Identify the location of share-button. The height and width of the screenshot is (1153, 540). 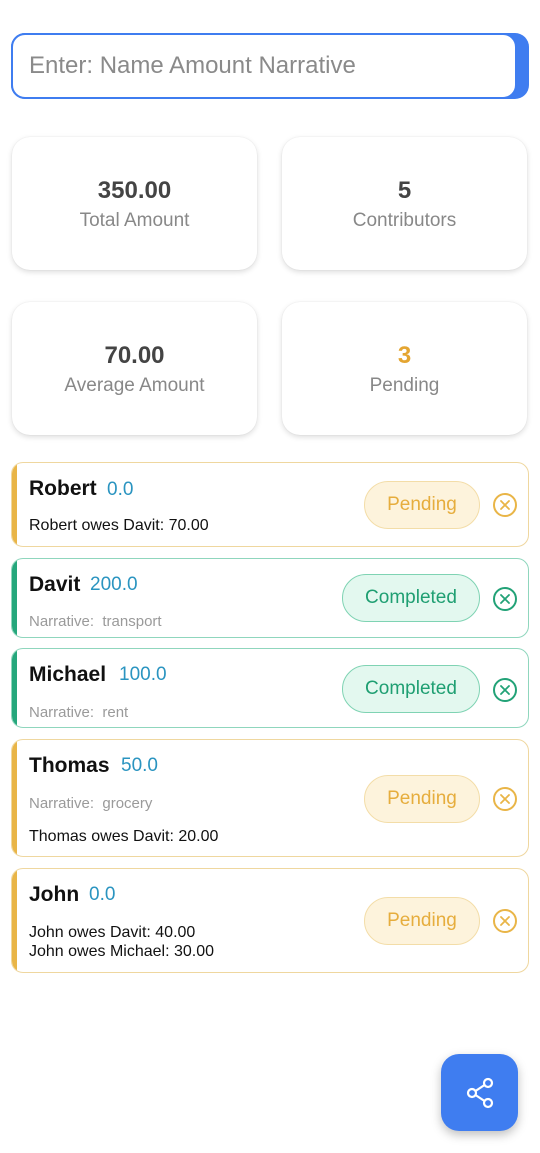
(479, 1092).